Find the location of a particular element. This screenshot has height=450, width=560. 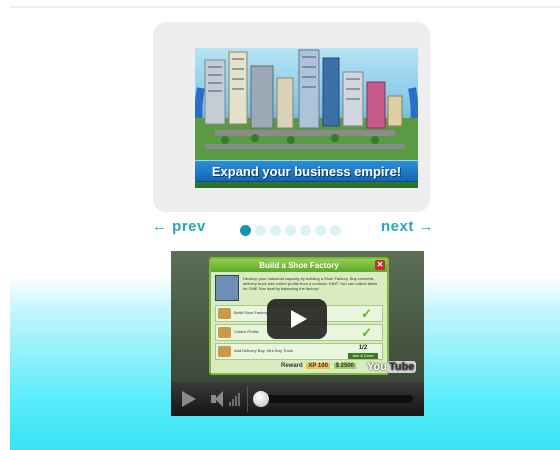

reward-label: Reward is located at coordinates (292, 366).